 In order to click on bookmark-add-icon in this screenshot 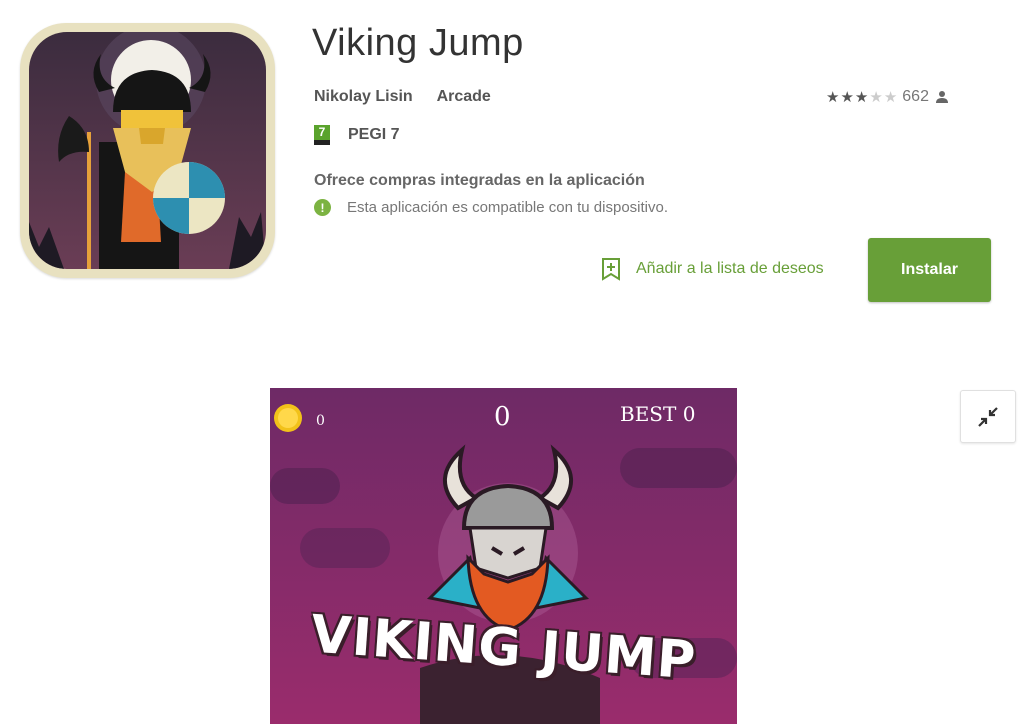, I will do `click(611, 269)`.